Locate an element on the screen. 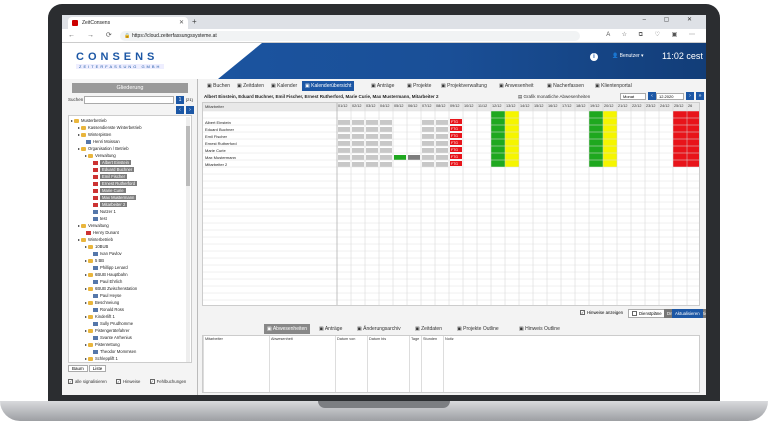 The height and width of the screenshot is (440, 768). day-header: 08/12 is located at coordinates (441, 106).